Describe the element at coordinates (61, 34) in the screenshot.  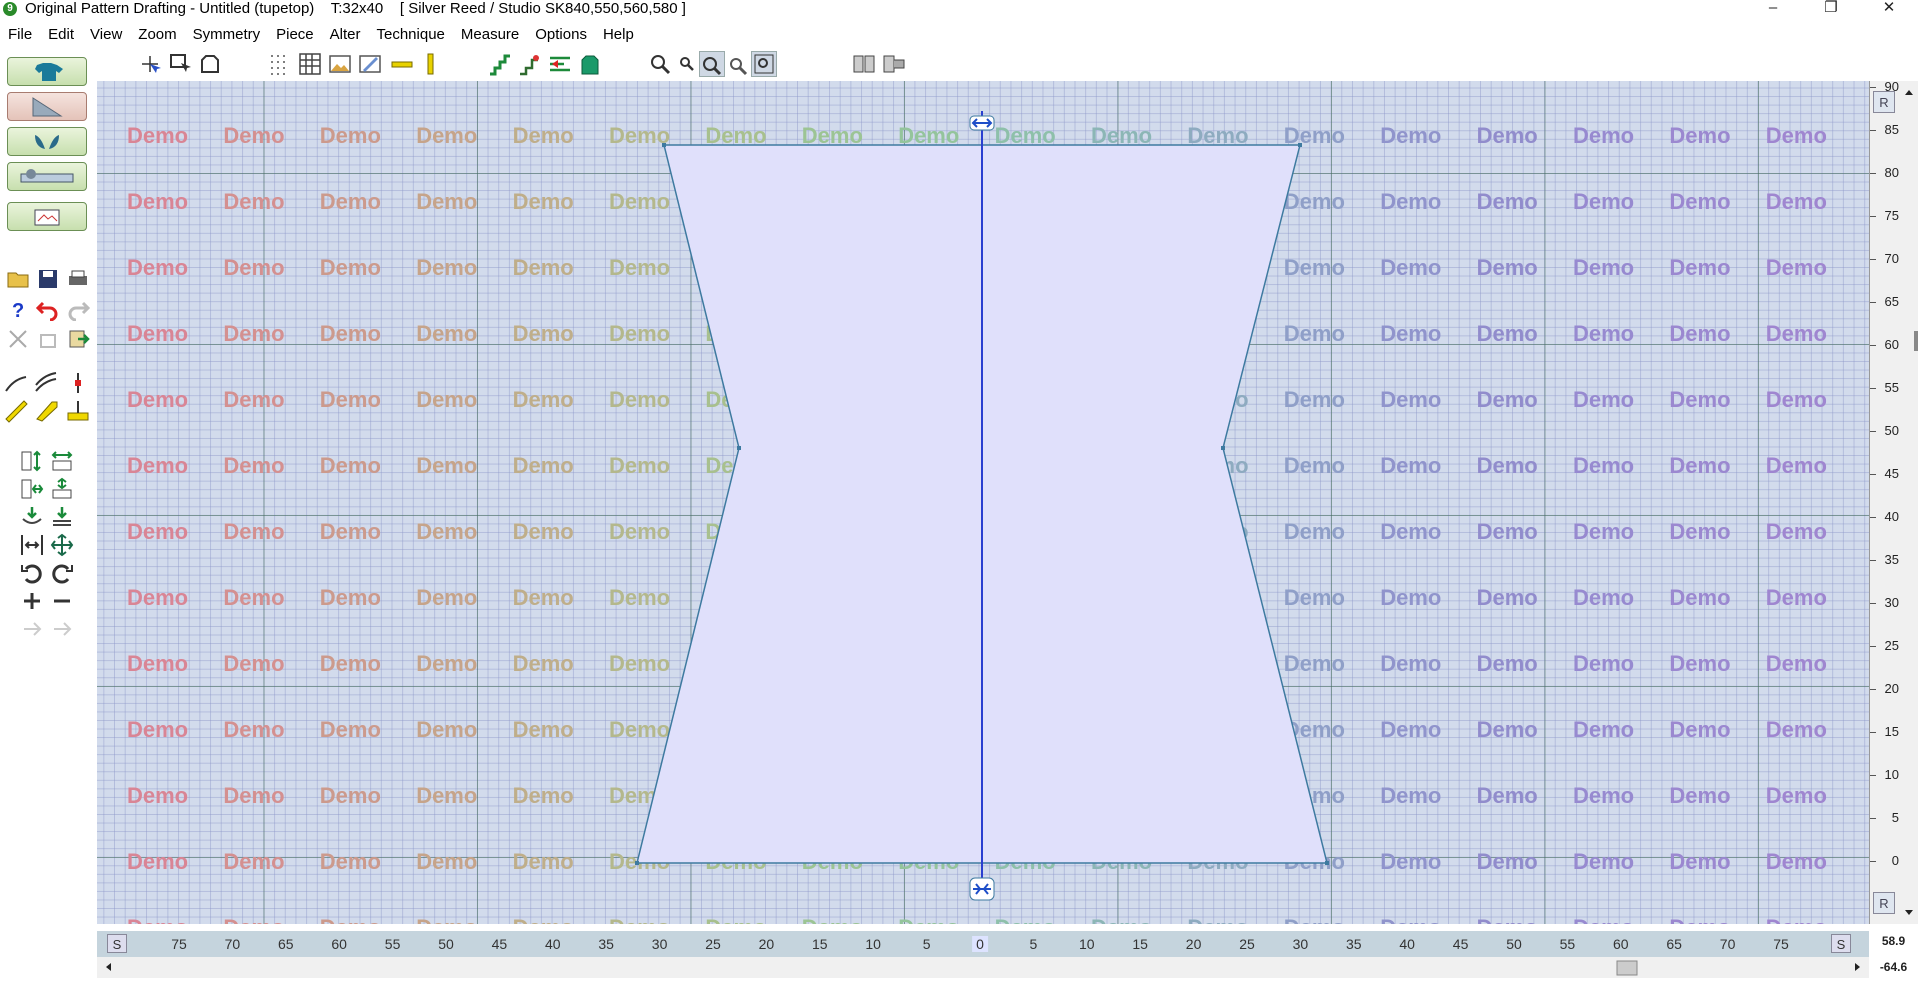
I see `menu-edit: Edit` at that location.